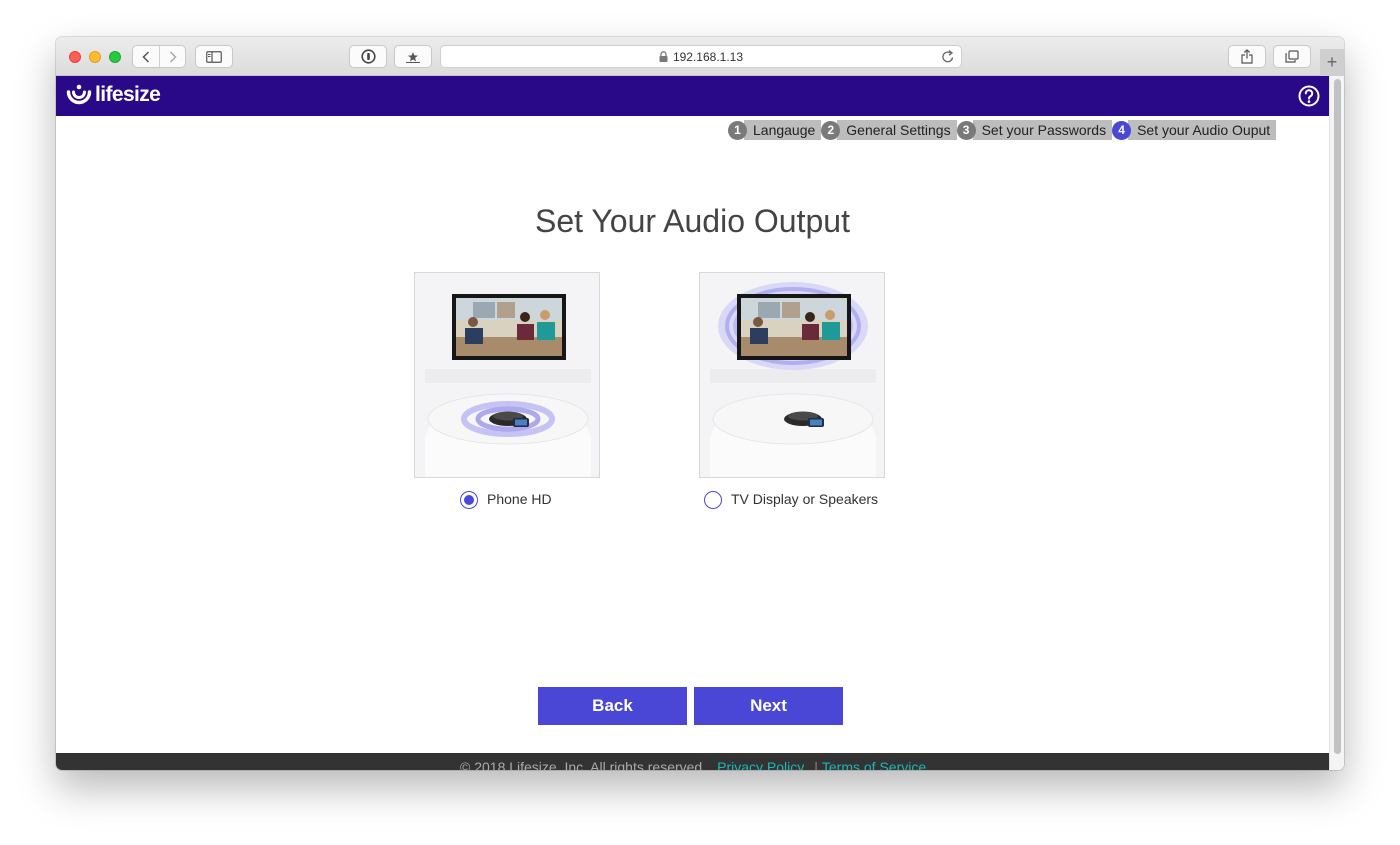 Image resolution: width=1400 pixels, height=845 pixels. Describe the element at coordinates (692, 221) in the screenshot. I see `page-title: Set Your Audio Output` at that location.